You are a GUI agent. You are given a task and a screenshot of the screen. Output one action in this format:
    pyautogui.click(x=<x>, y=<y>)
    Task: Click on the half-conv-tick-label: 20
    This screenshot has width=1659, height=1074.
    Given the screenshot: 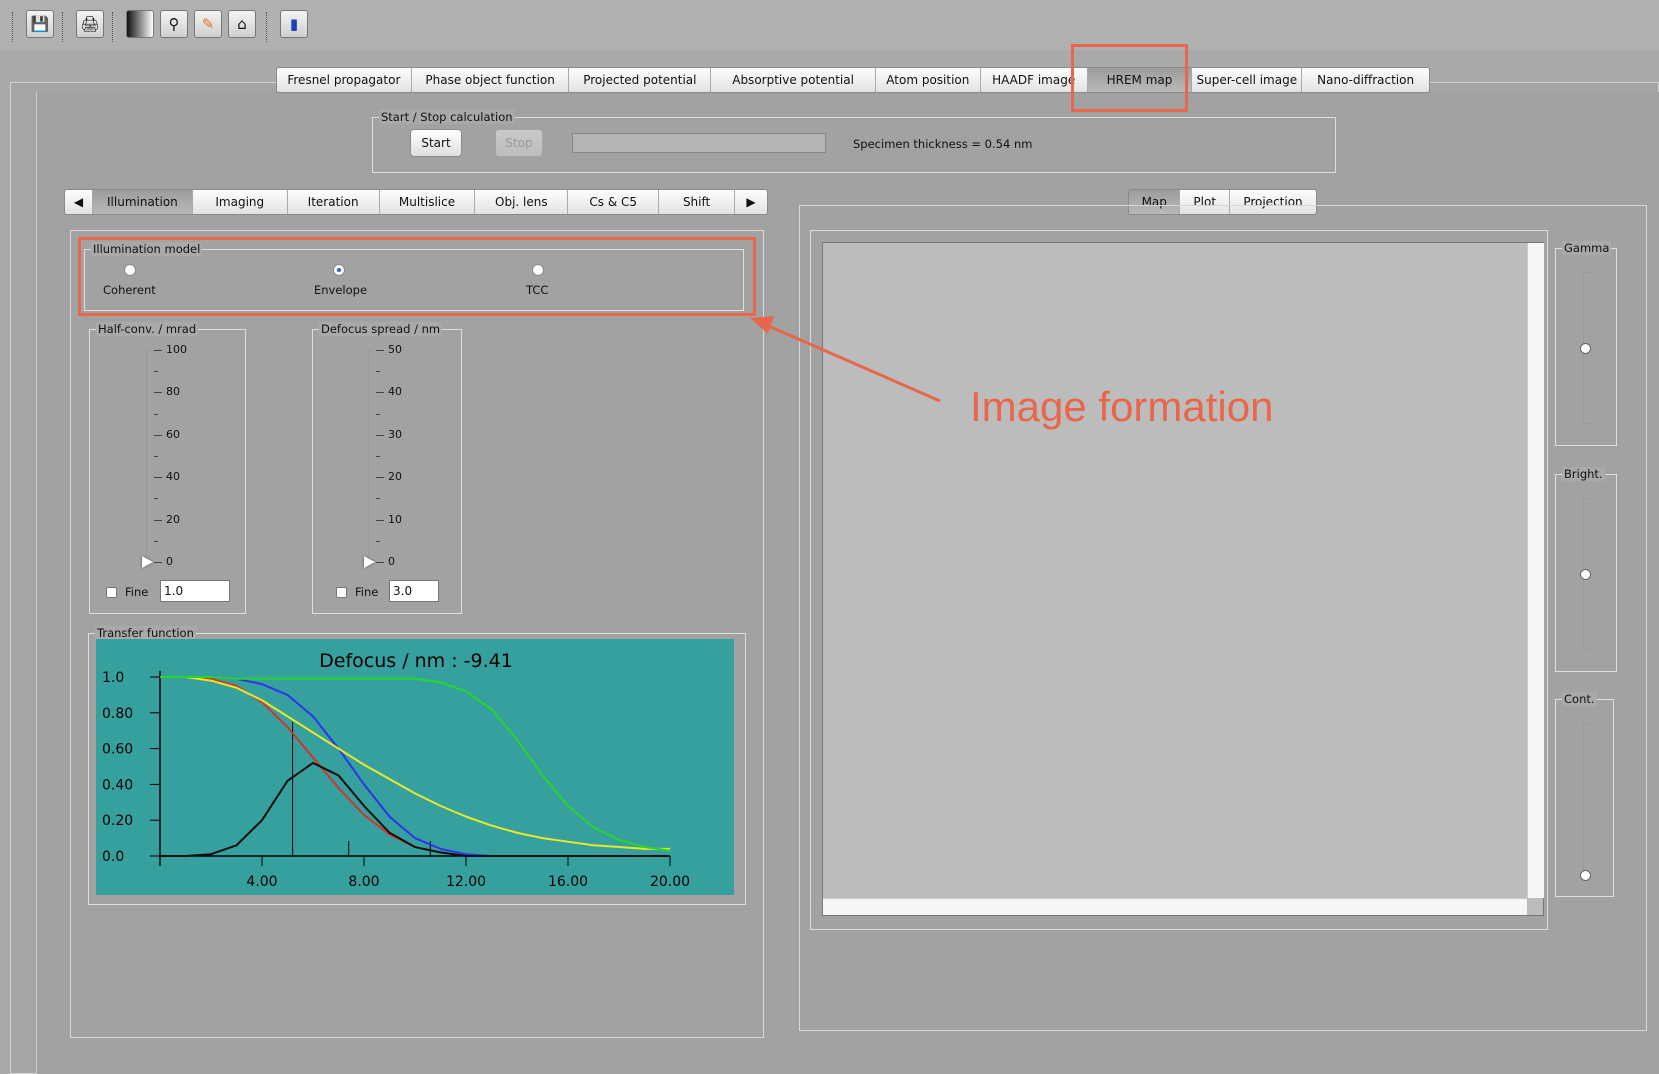 What is the action you would take?
    pyautogui.click(x=173, y=519)
    